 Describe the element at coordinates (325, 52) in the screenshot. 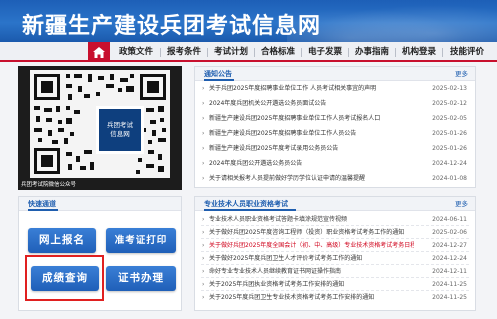

I see `nav-item-e-invoice: 电子发票` at that location.